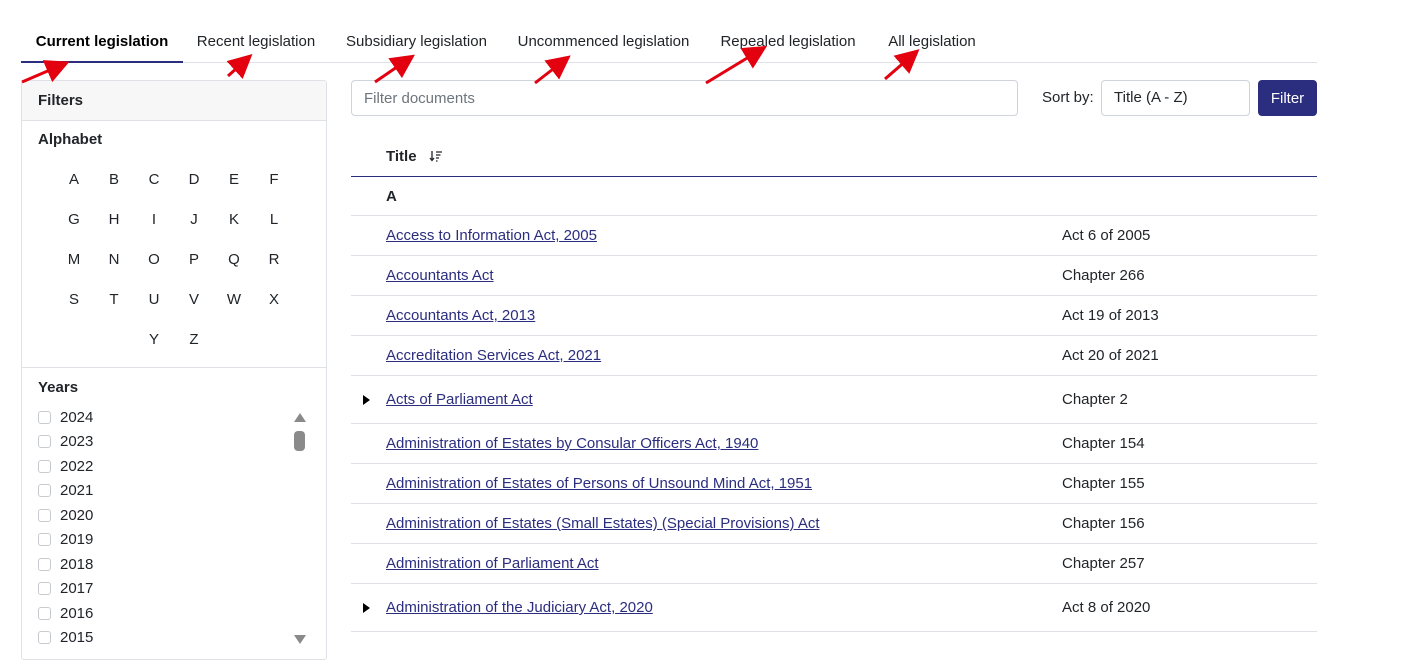 The height and width of the screenshot is (660, 1402). I want to click on alphabet-letter-f: F, so click(274, 179).